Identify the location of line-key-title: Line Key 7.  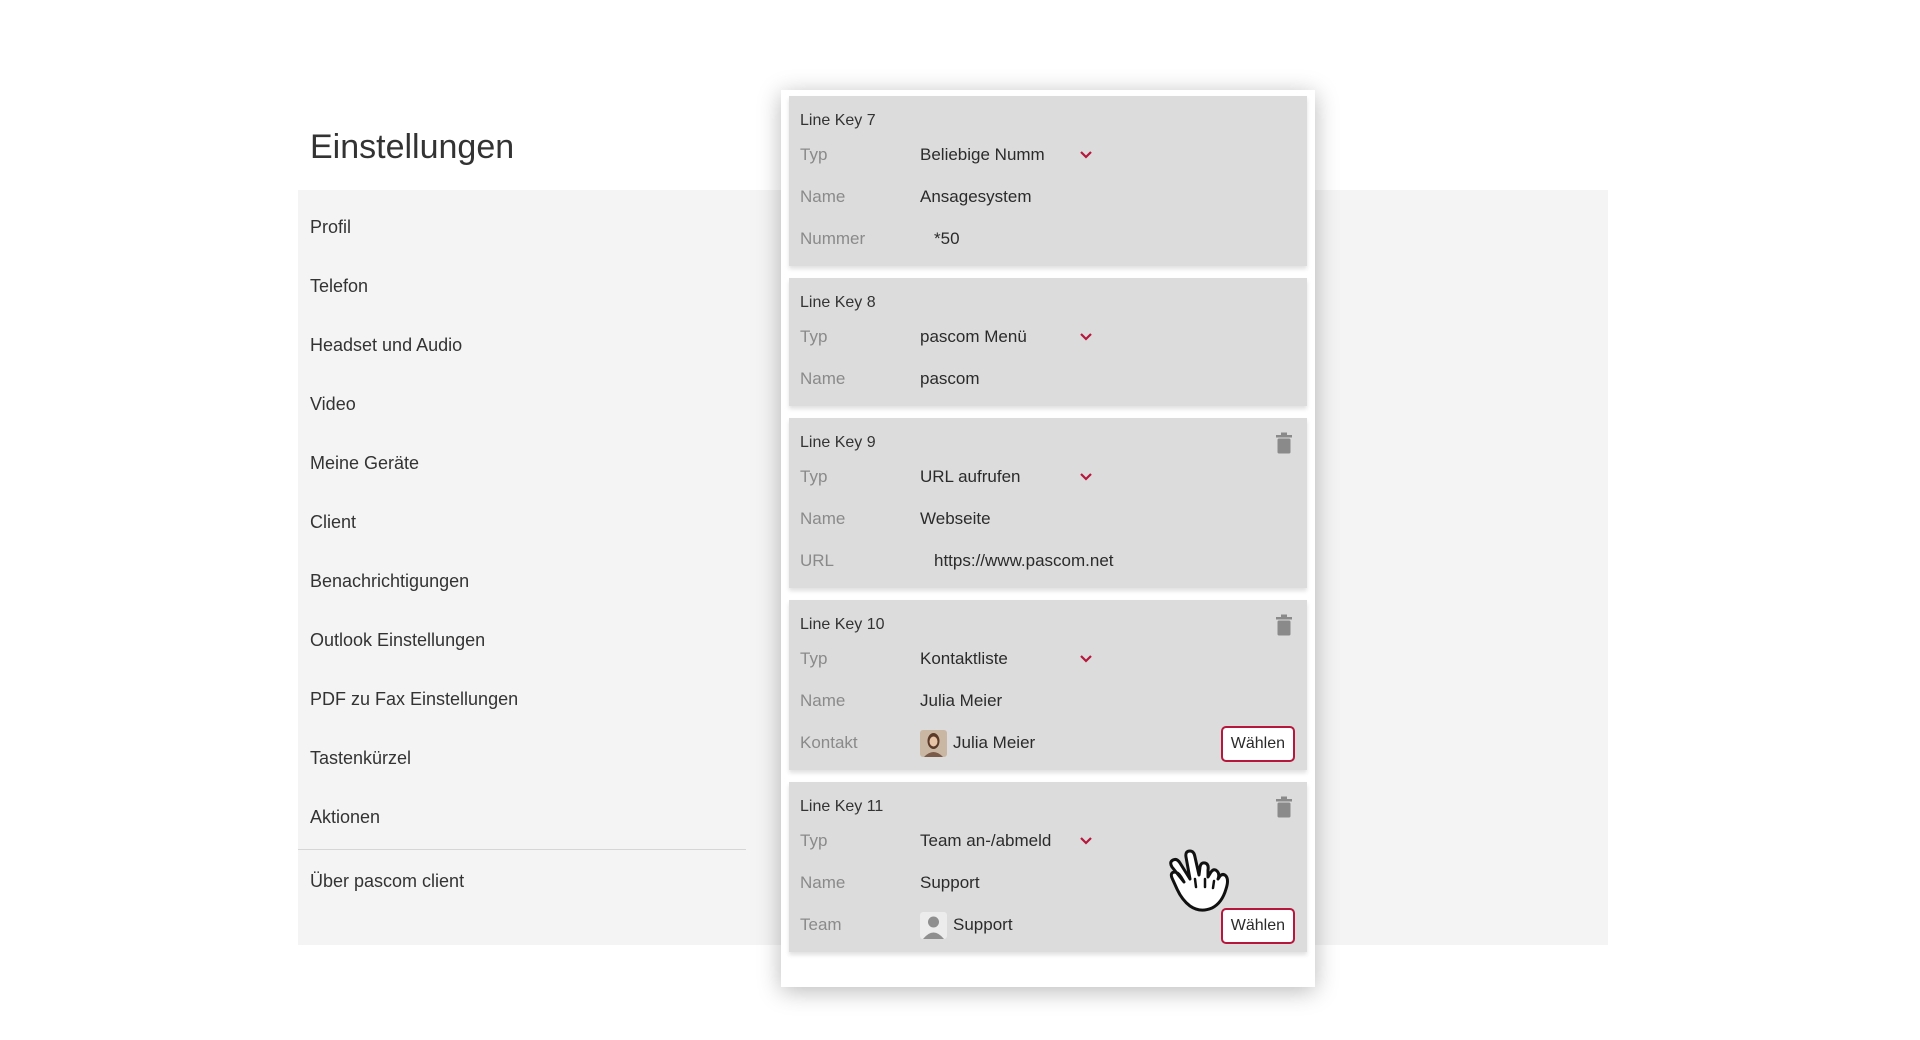
(838, 120).